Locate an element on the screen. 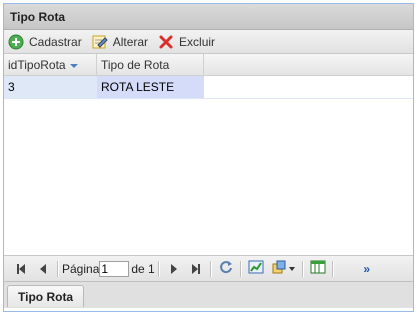 The width and height of the screenshot is (419, 315). excluir-button: Excluir is located at coordinates (186, 42).